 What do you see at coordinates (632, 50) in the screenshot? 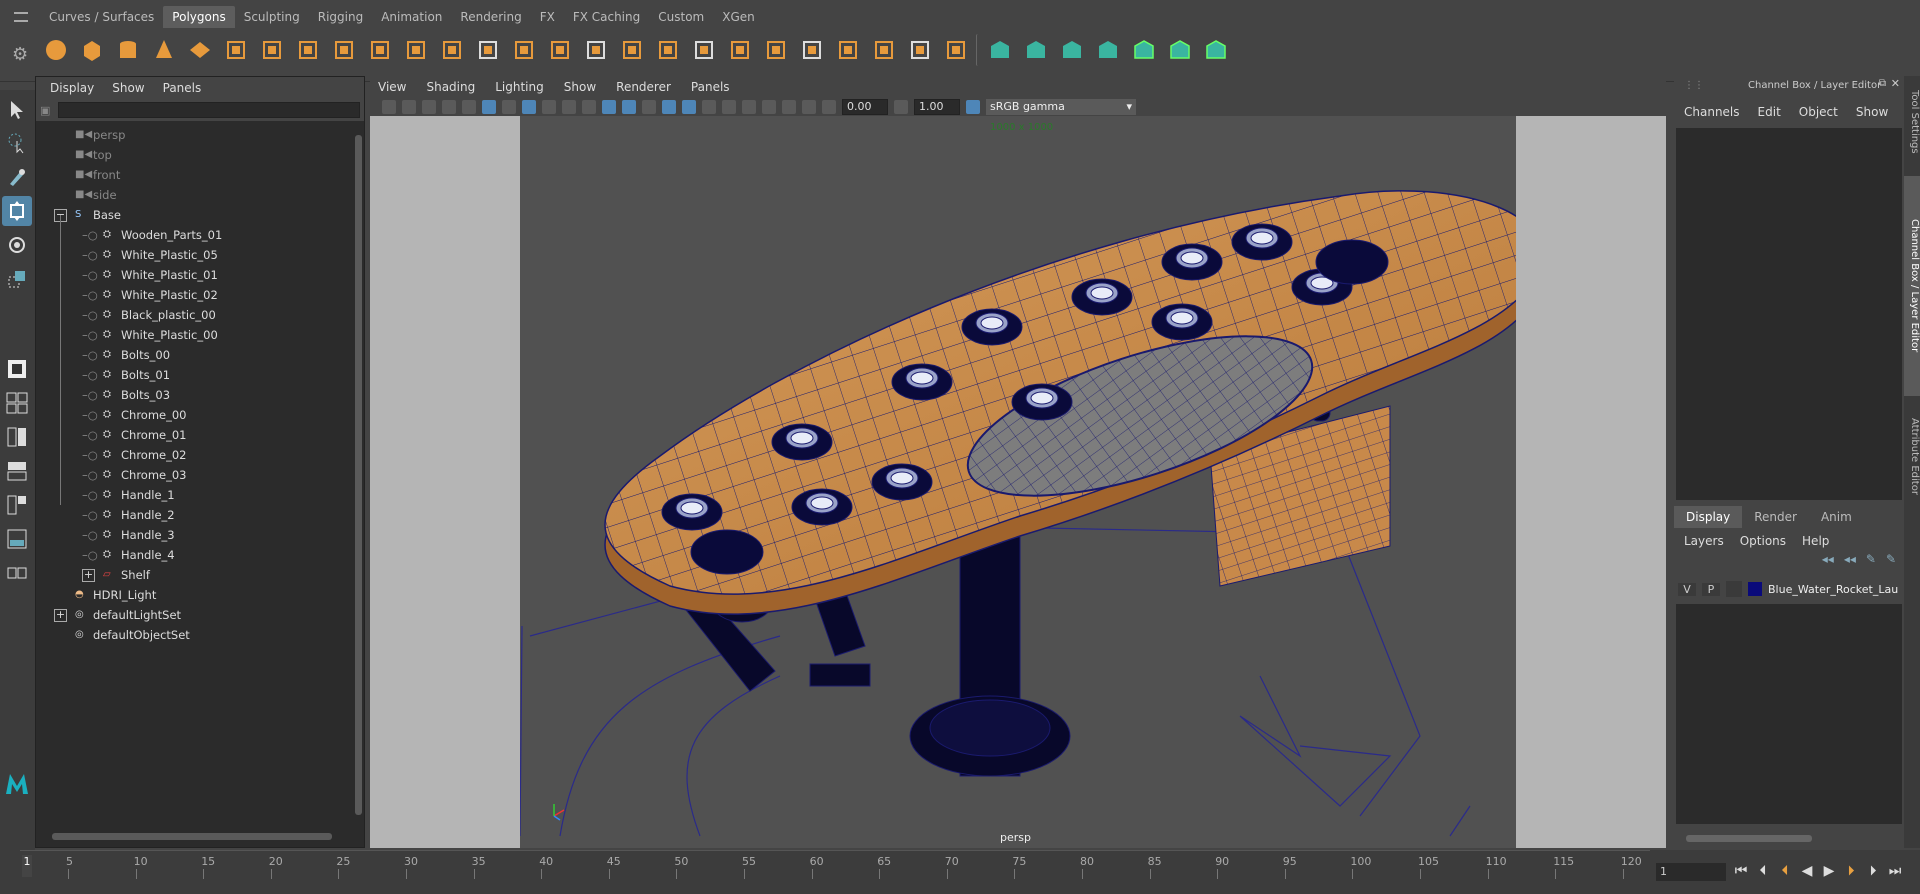
I see `bridge-icon` at bounding box center [632, 50].